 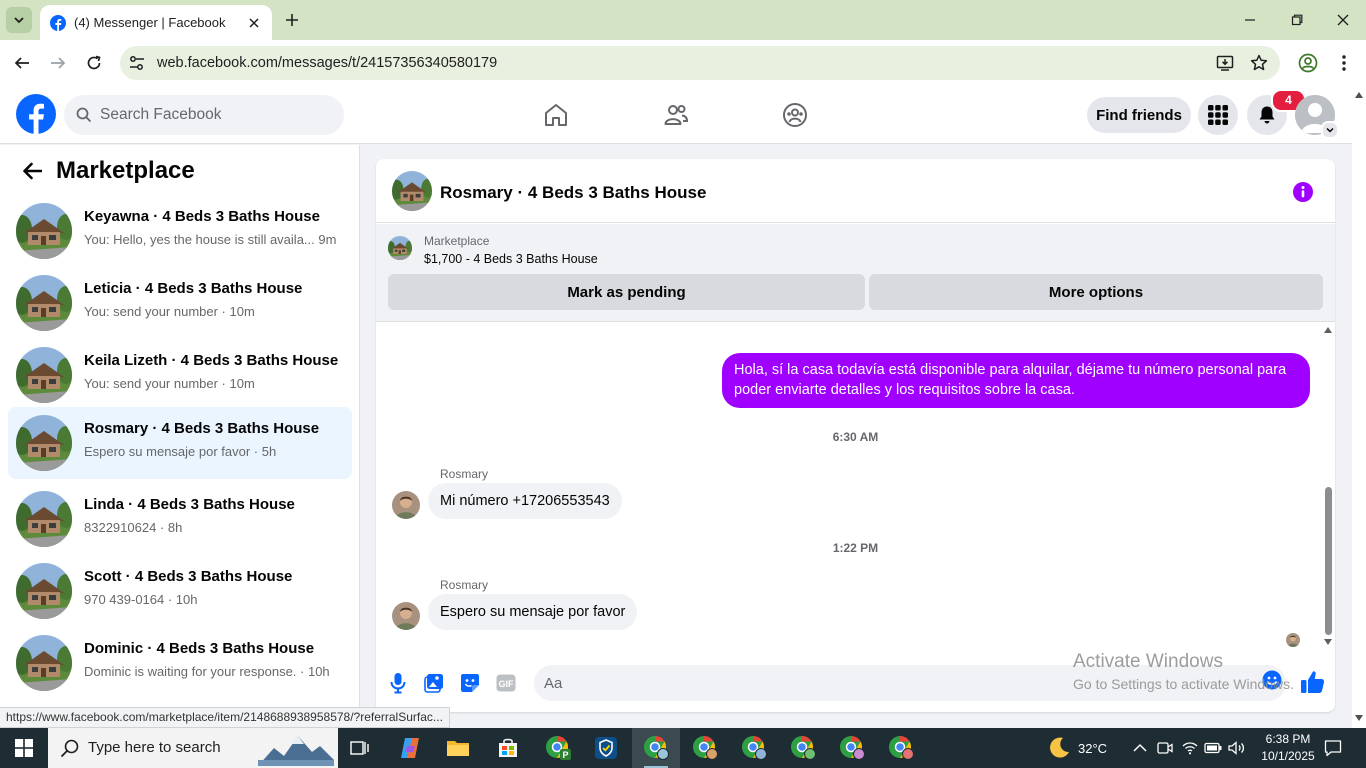 I want to click on tab-close-icon, so click(x=254, y=23).